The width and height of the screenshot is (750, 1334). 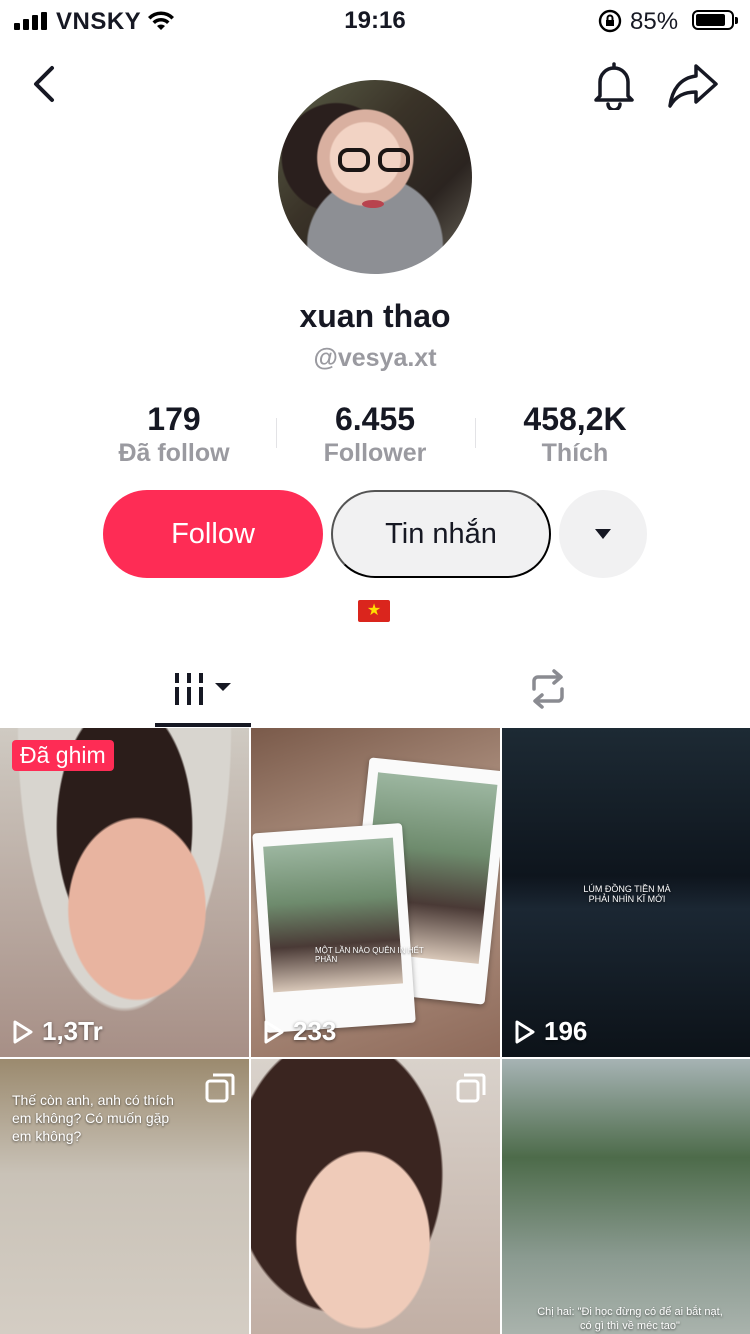 I want to click on battery-icon, so click(x=715, y=20).